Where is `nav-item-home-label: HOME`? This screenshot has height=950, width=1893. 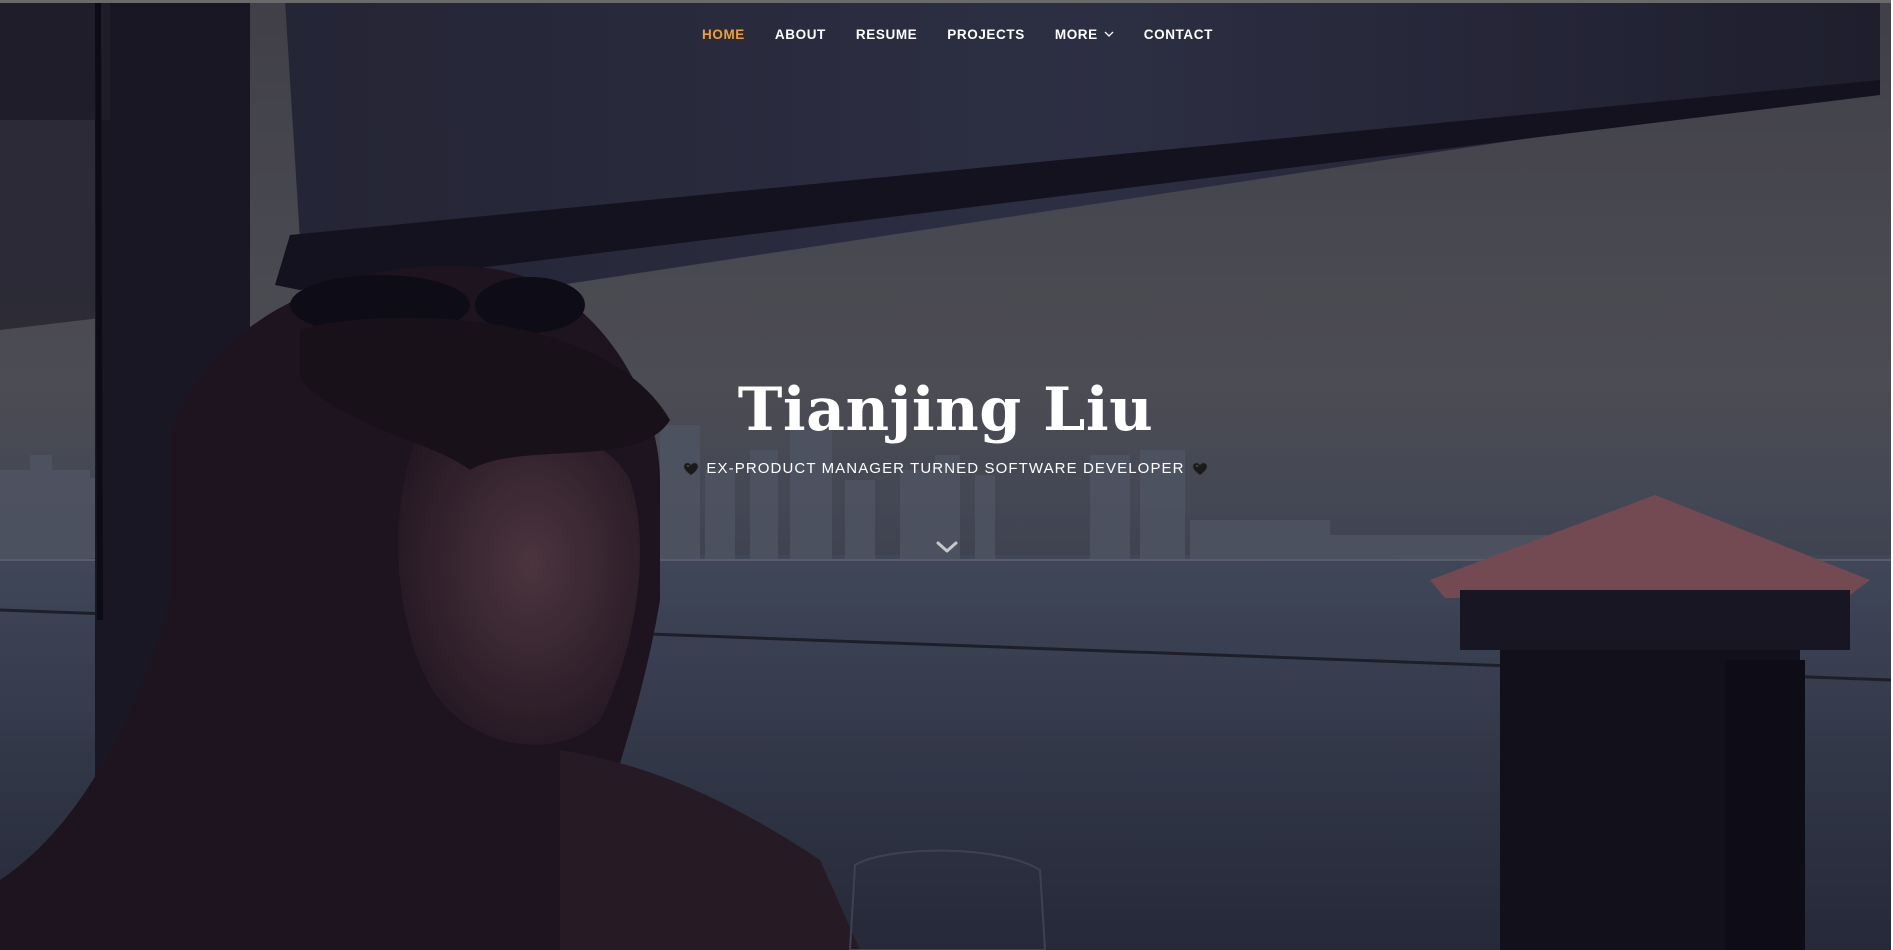
nav-item-home-label: HOME is located at coordinates (723, 34).